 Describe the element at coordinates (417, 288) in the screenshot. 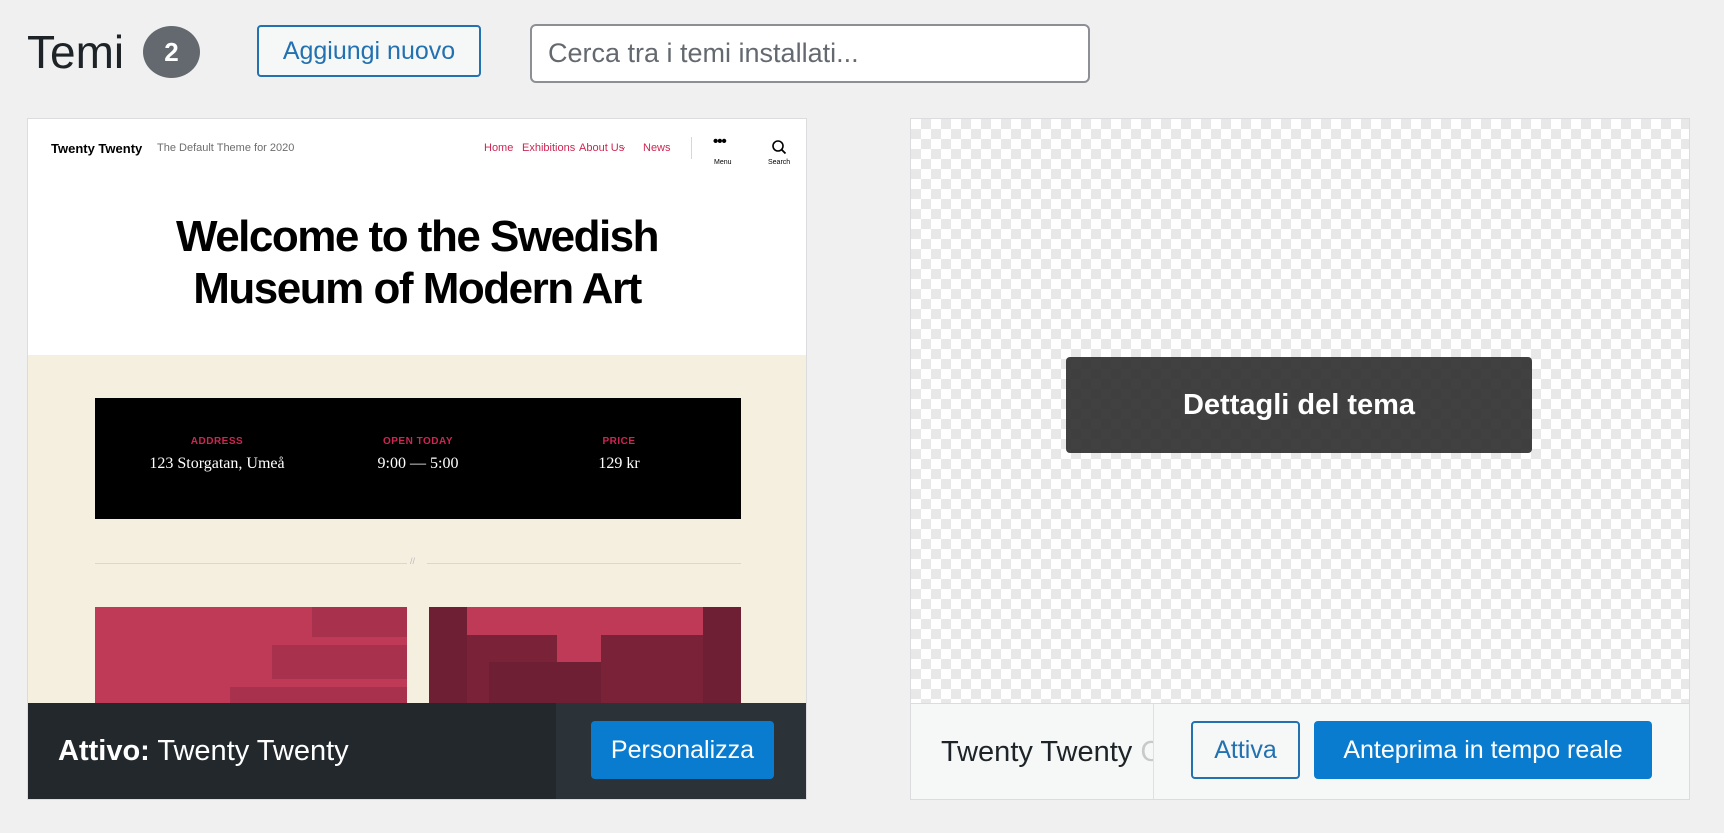

I see `hero-line-2: Museum of Modern Art` at that location.